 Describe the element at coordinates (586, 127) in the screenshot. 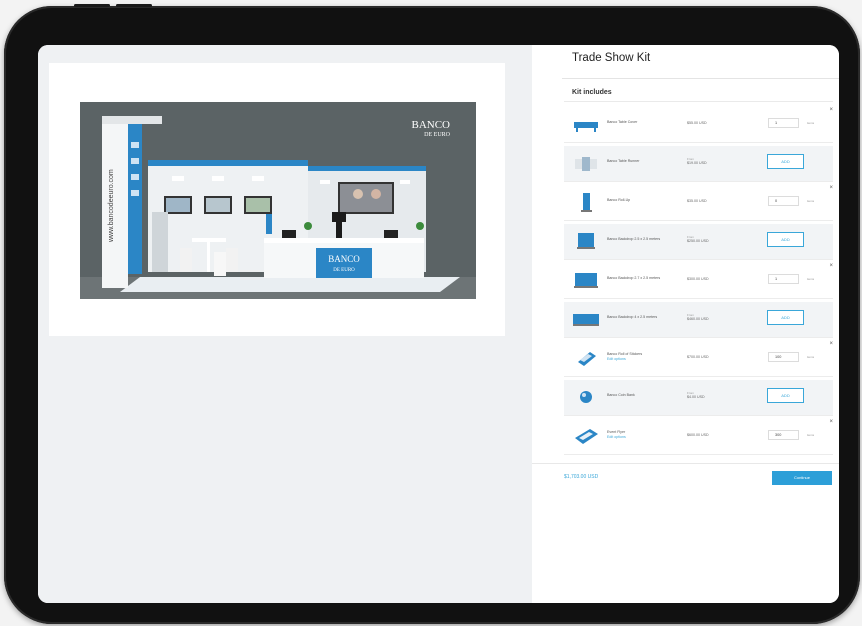

I see `table-cover-icon` at that location.